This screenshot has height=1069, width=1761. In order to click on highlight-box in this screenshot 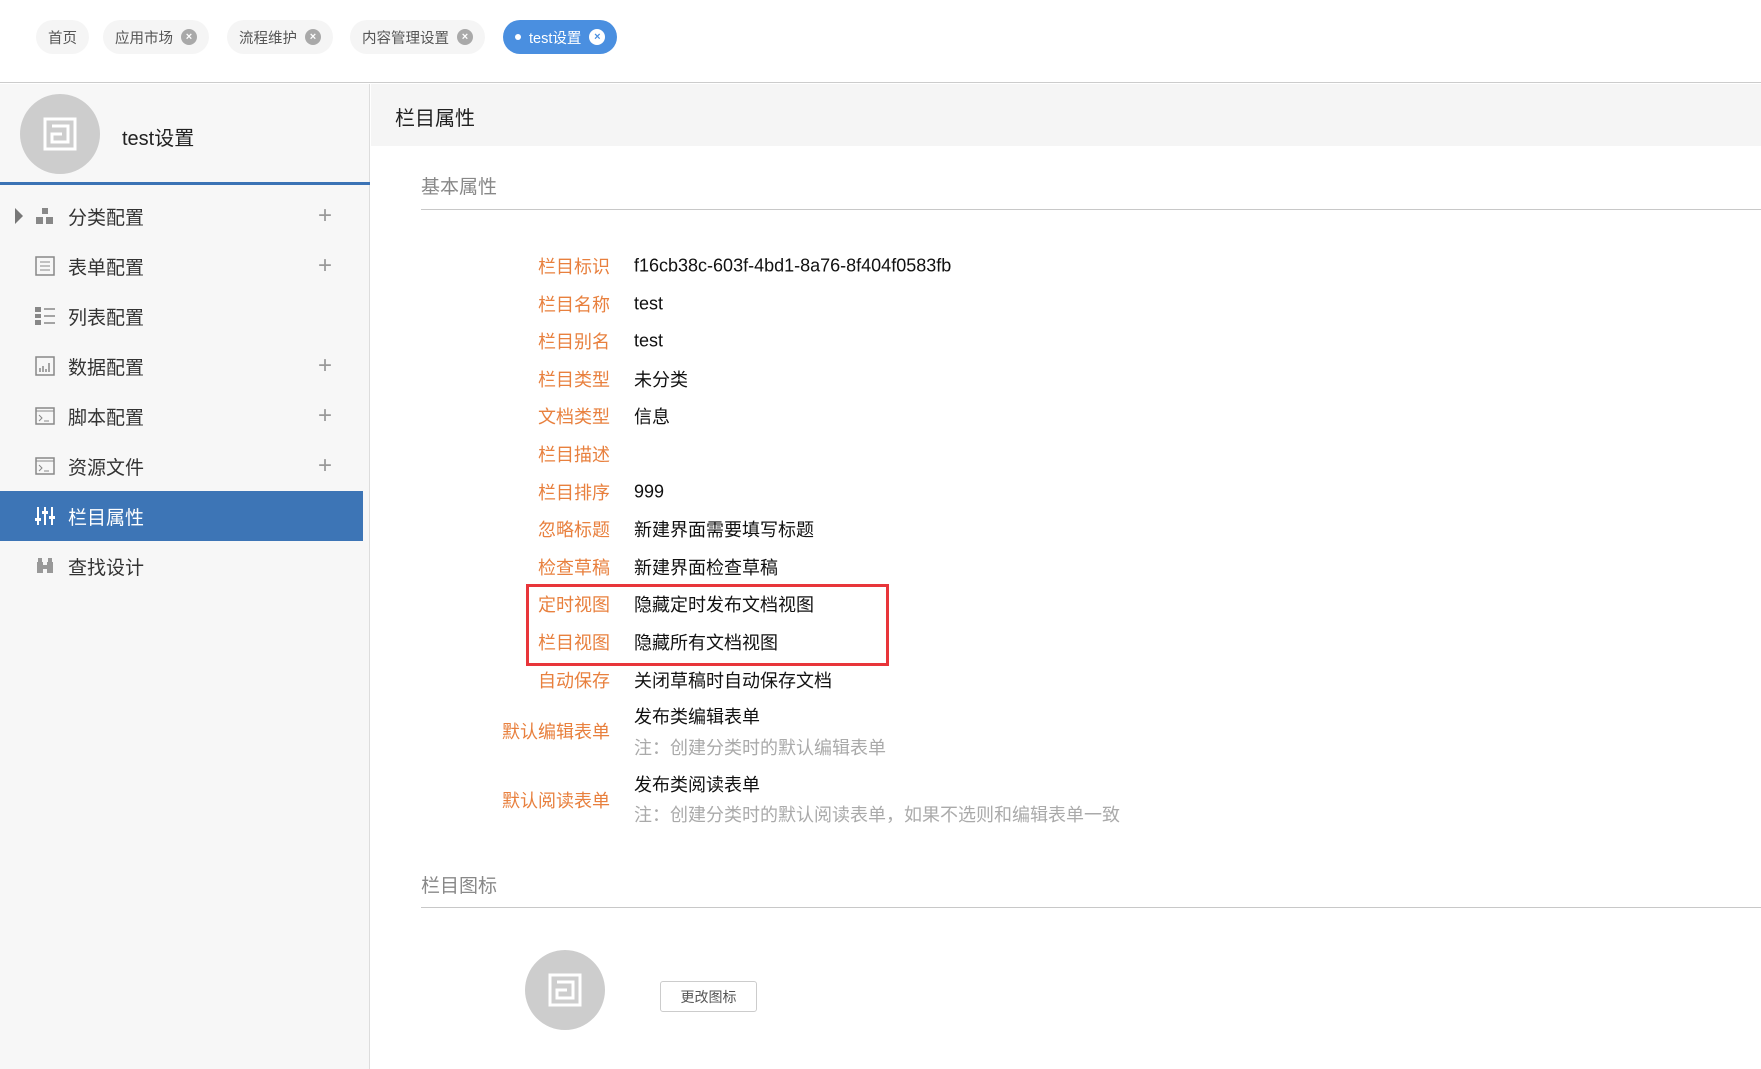, I will do `click(707, 625)`.